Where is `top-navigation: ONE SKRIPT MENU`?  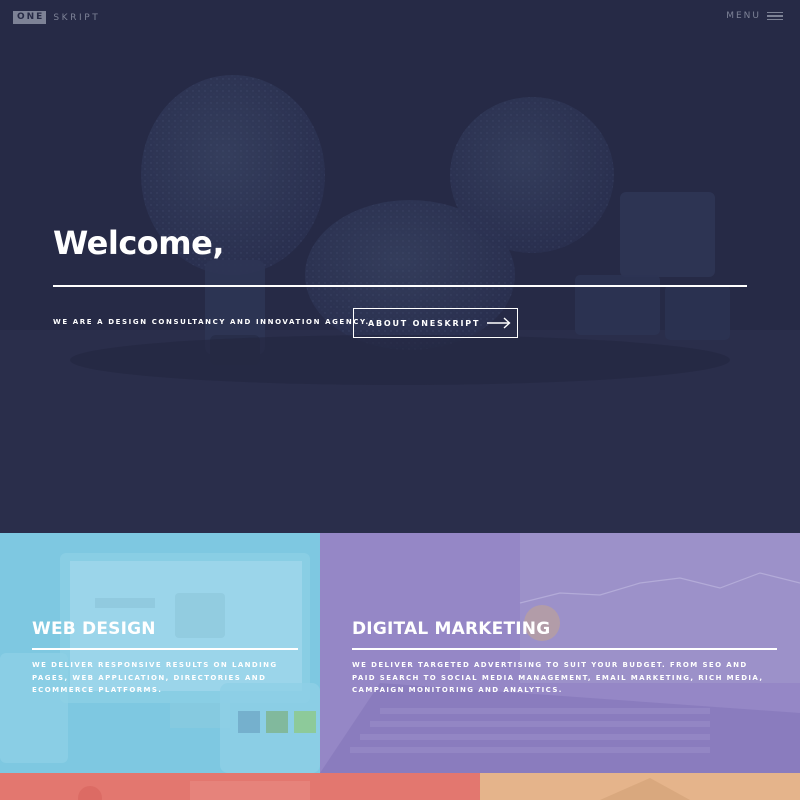
top-navigation: ONE SKRIPT MENU is located at coordinates (400, 18).